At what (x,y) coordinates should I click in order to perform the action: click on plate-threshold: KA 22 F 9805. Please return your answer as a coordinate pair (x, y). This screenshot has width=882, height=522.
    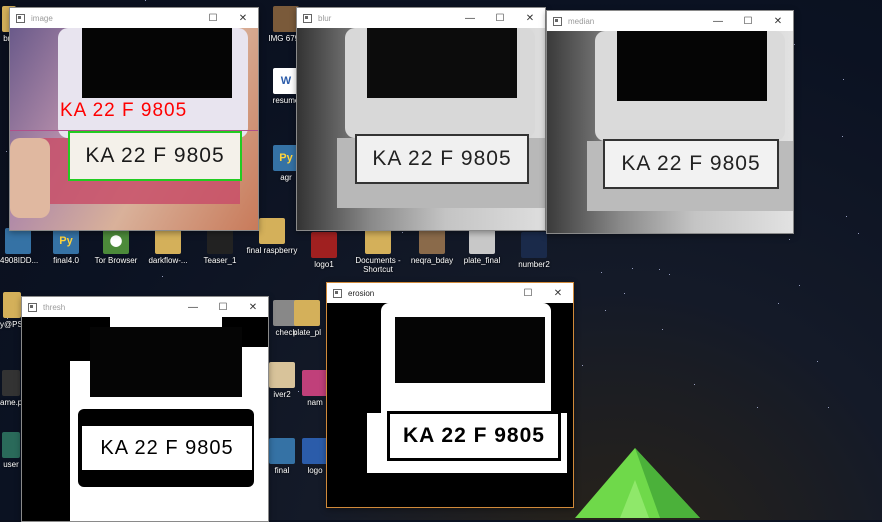
    Looking at the image, I should click on (167, 448).